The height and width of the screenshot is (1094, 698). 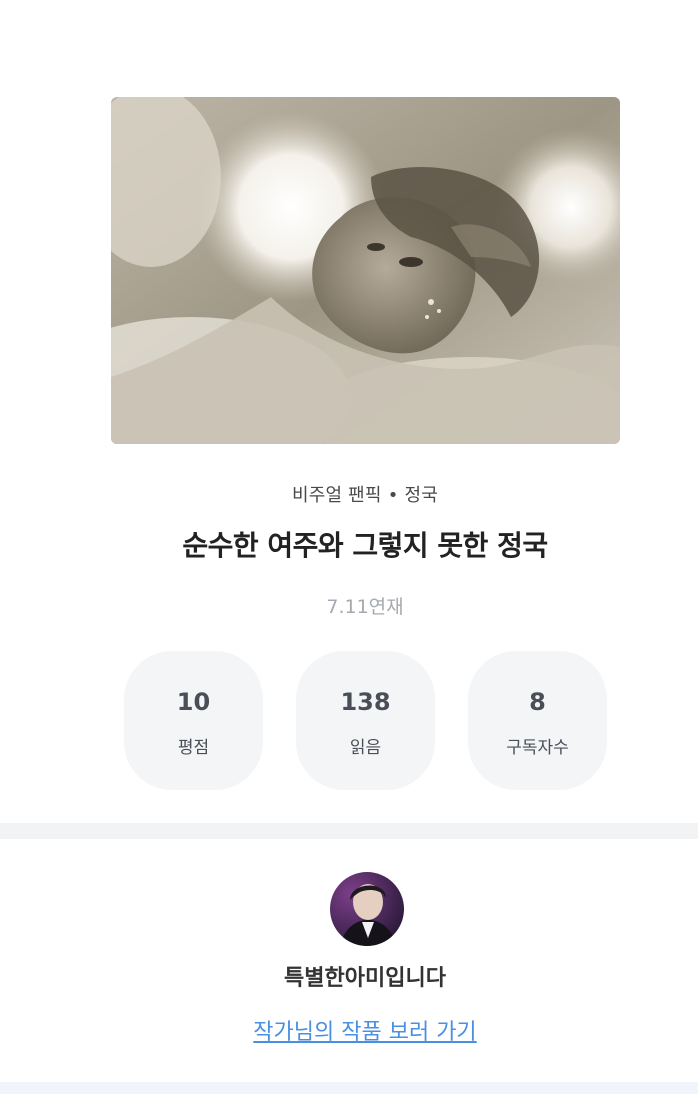 What do you see at coordinates (365, 748) in the screenshot?
I see `stat-reads-label: 읽음` at bounding box center [365, 748].